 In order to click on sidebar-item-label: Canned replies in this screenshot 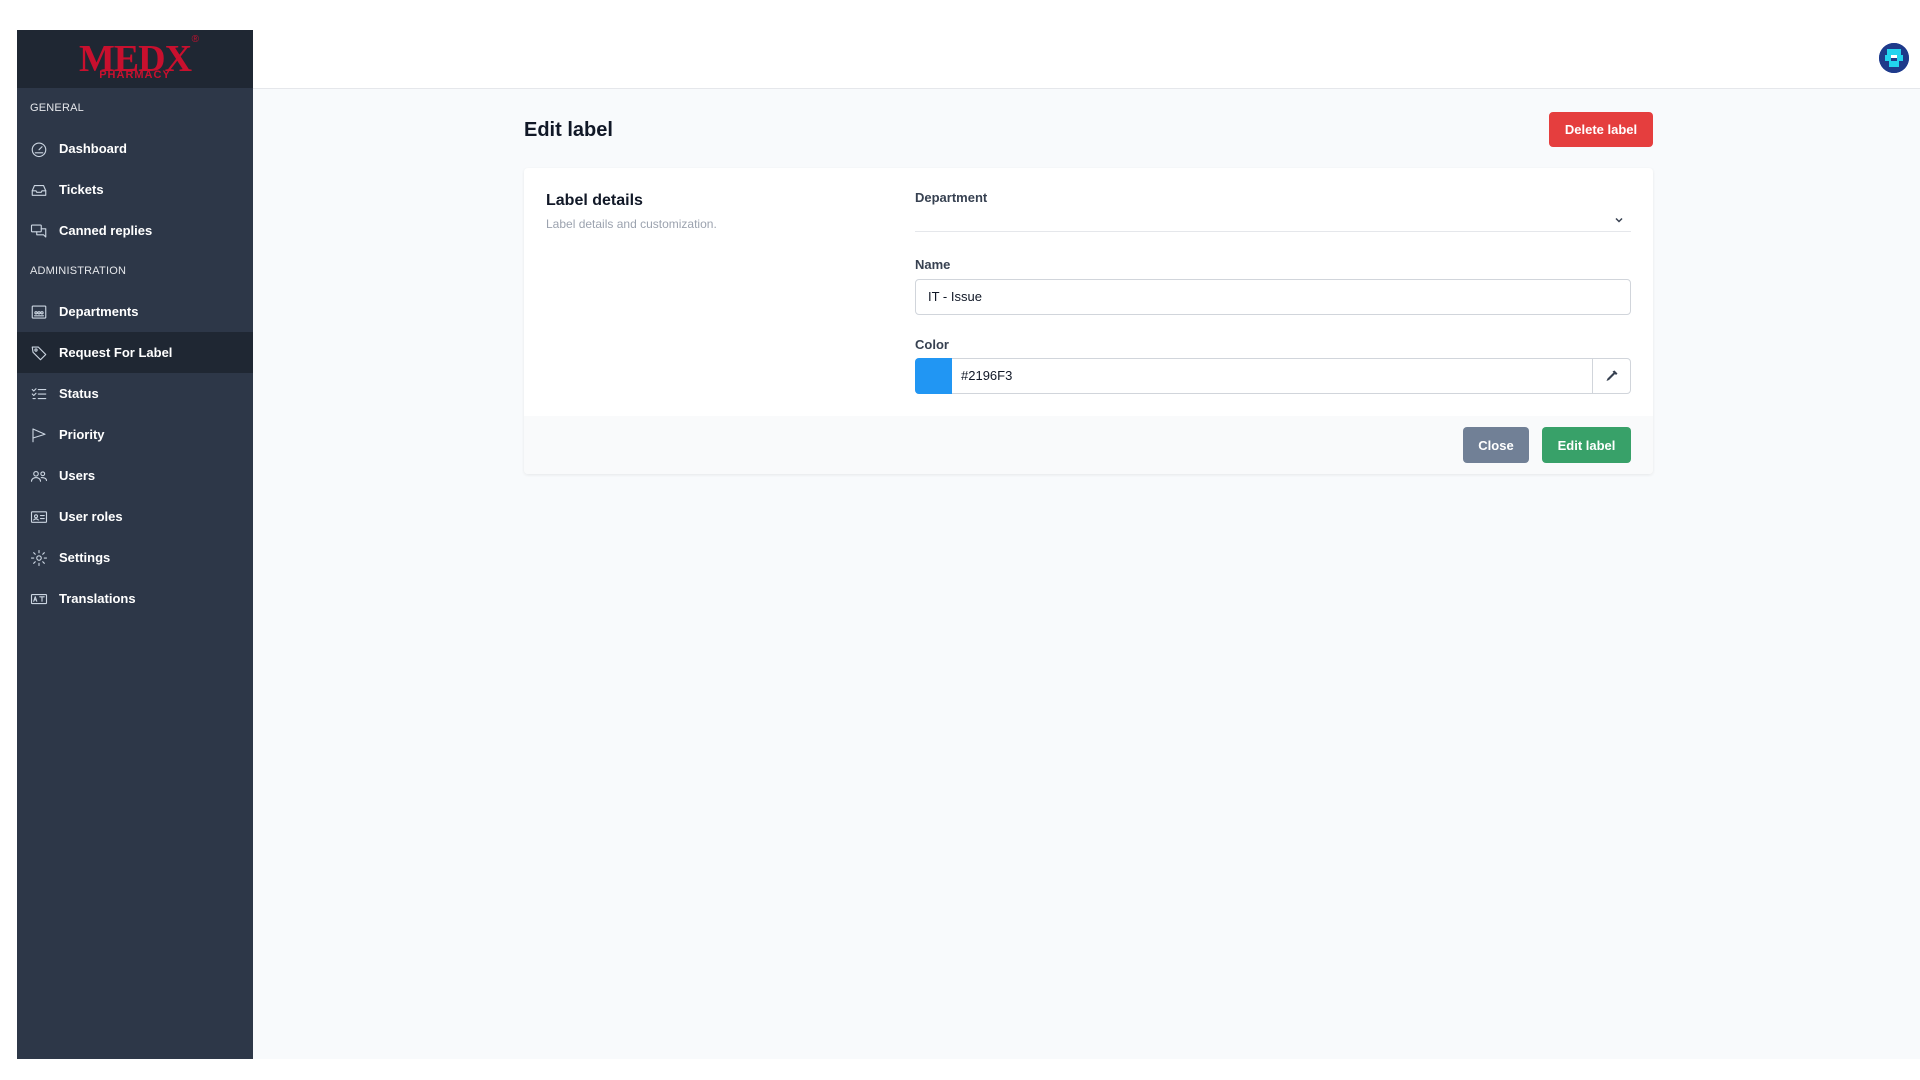, I will do `click(106, 230)`.